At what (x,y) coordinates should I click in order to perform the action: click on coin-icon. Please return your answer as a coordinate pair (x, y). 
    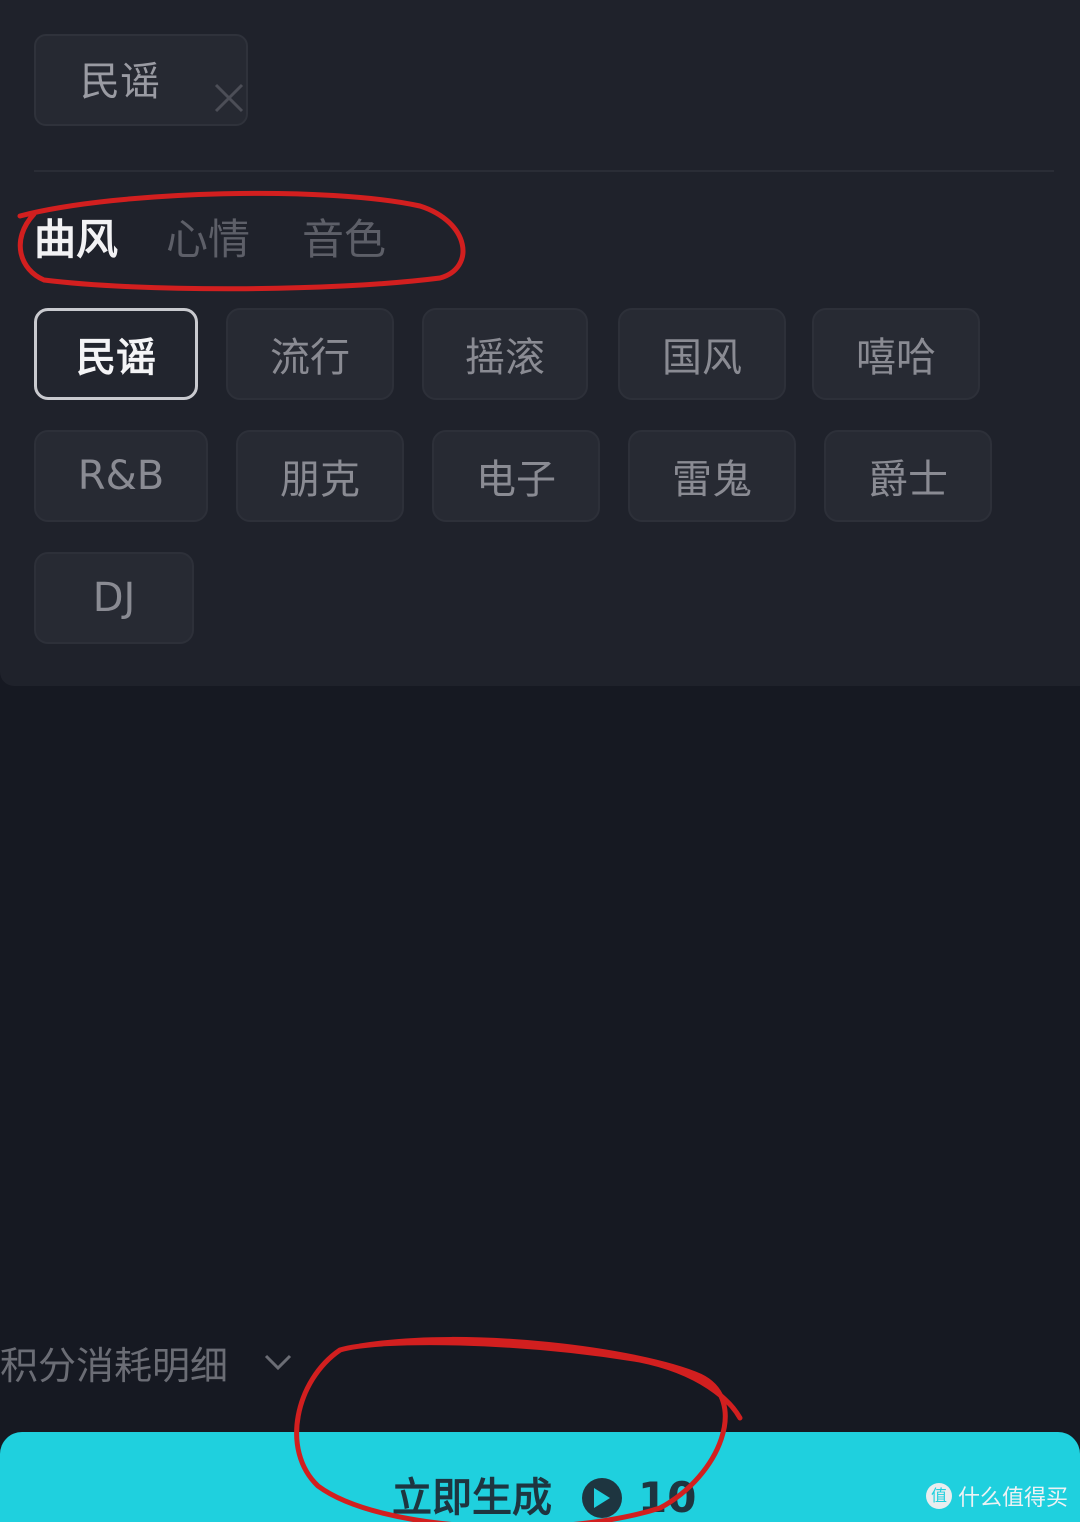
    Looking at the image, I should click on (602, 1498).